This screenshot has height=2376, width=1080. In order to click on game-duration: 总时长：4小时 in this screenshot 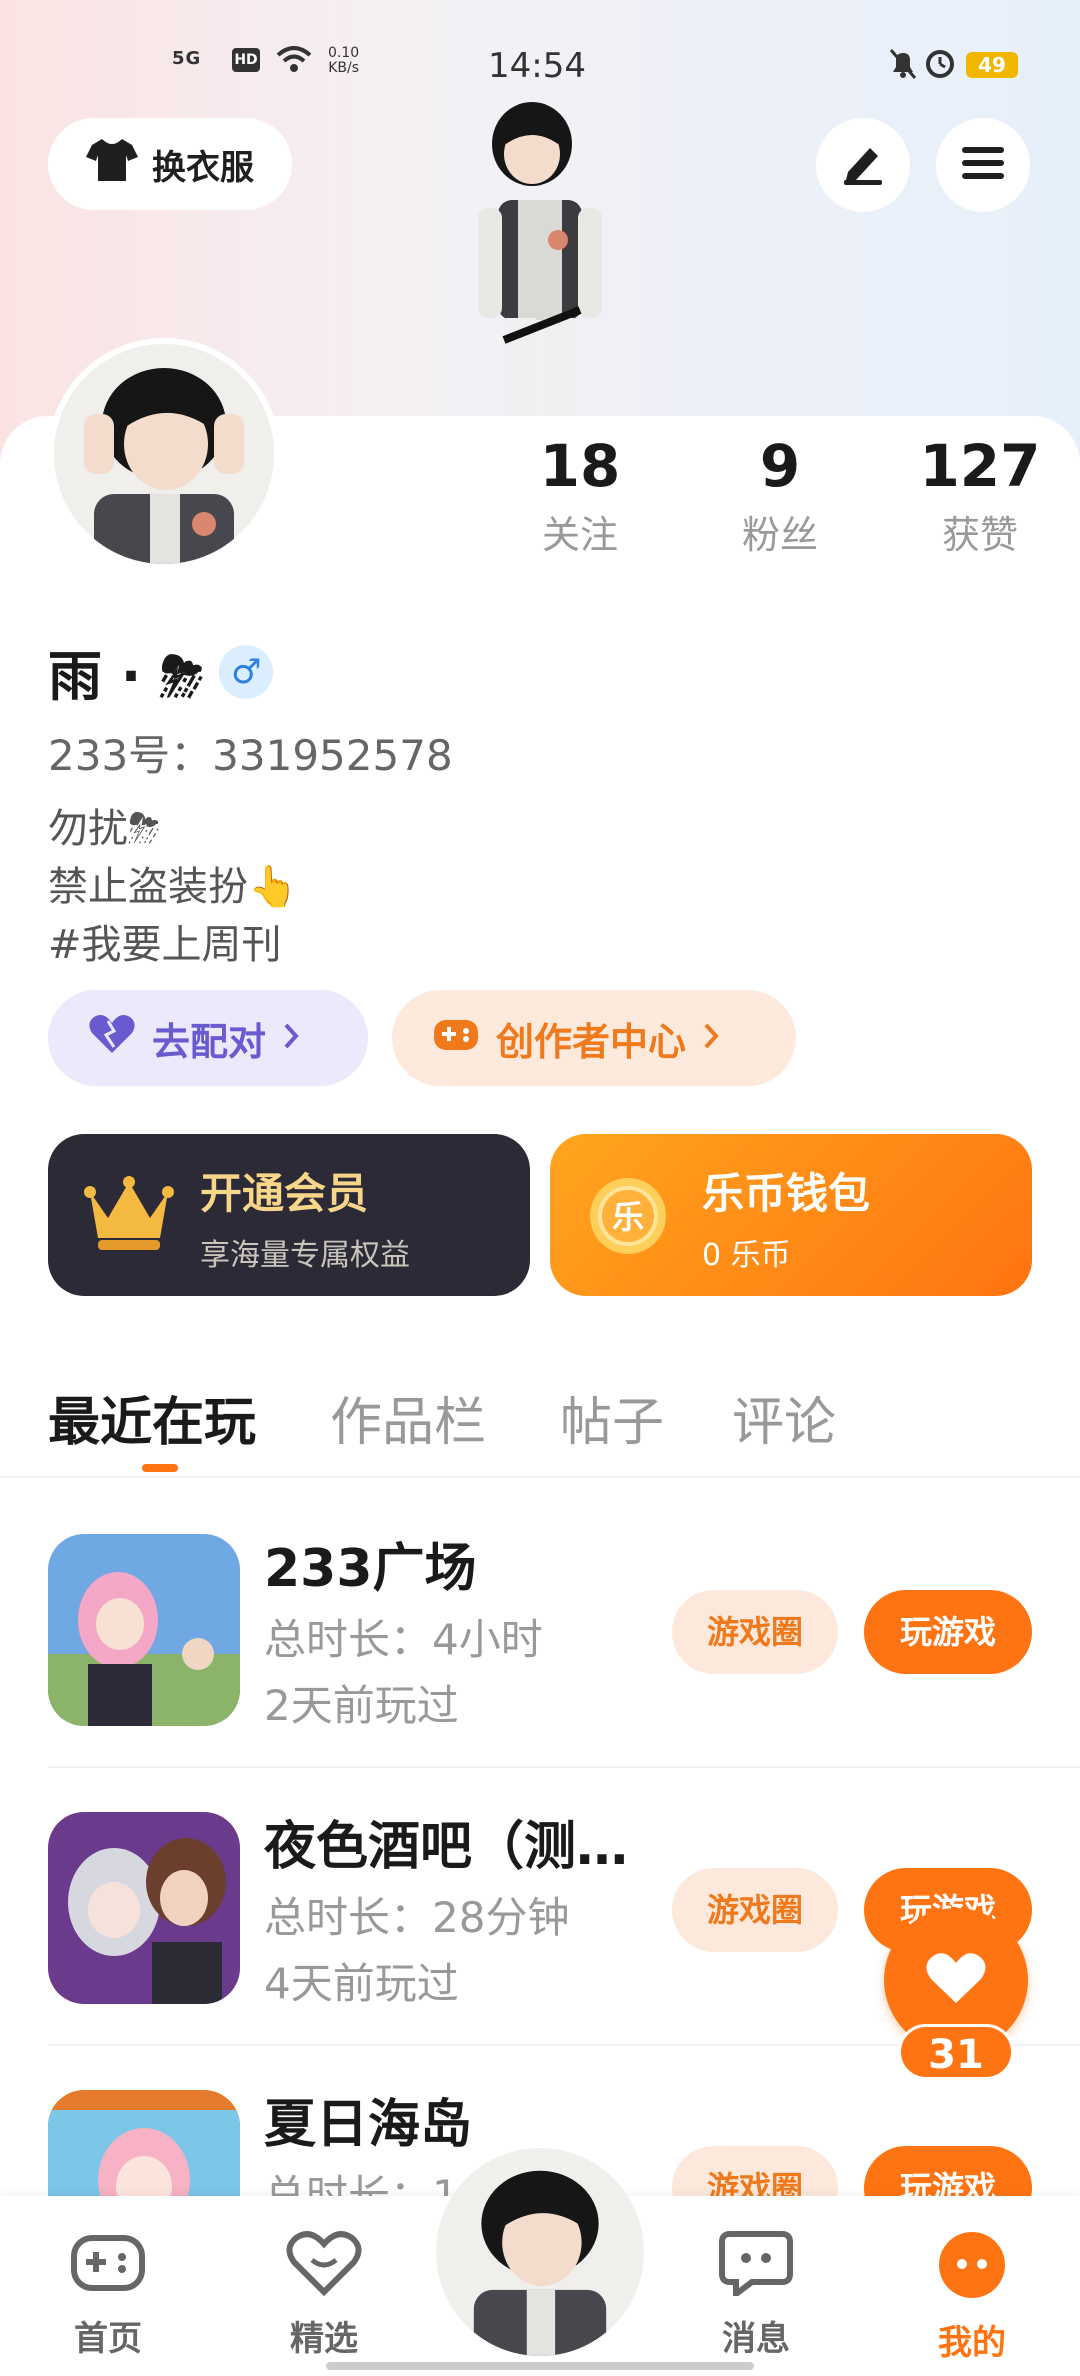, I will do `click(403, 1639)`.